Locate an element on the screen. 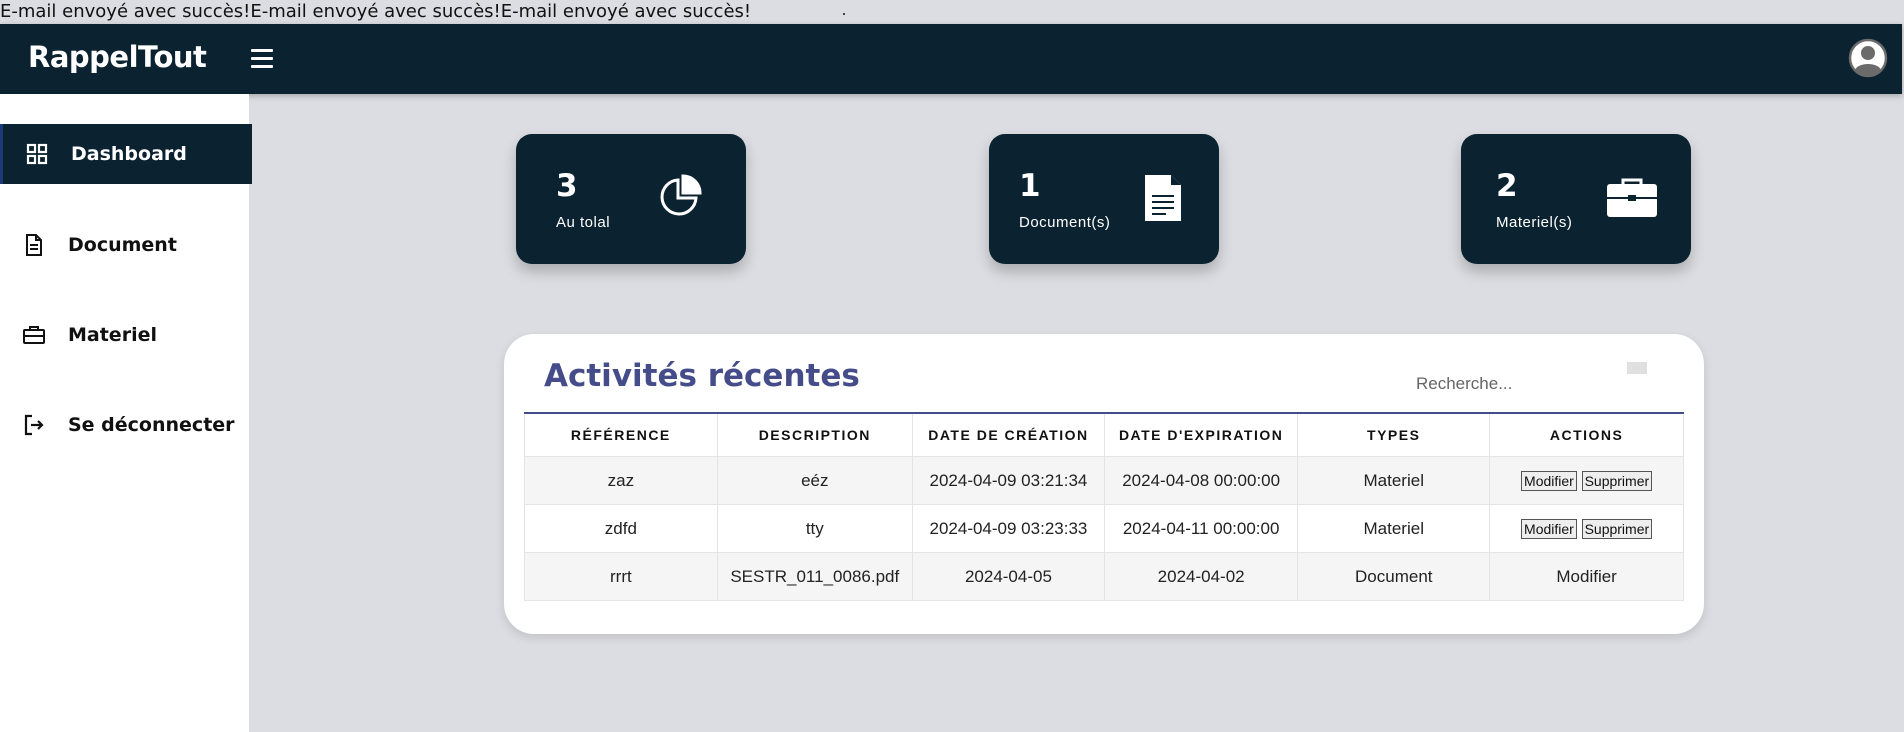 This screenshot has width=1904, height=732. cell-description: SESTR_011_0086.pdf is located at coordinates (814, 576).